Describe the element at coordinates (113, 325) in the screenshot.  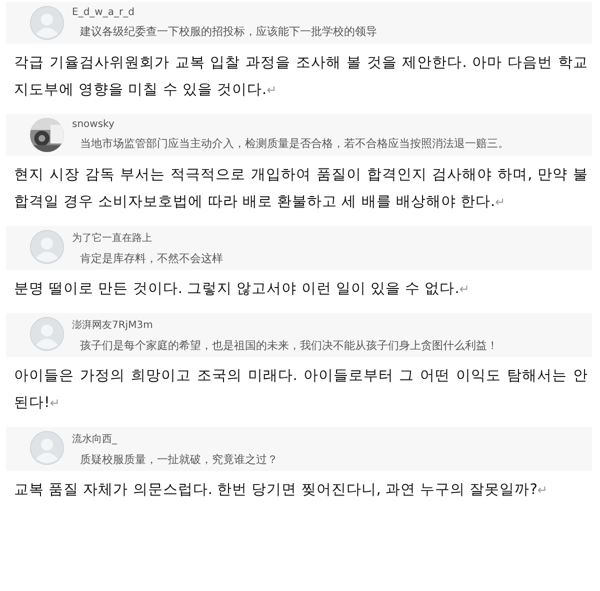
I see `username: 澎湃网友7RjM3m` at that location.